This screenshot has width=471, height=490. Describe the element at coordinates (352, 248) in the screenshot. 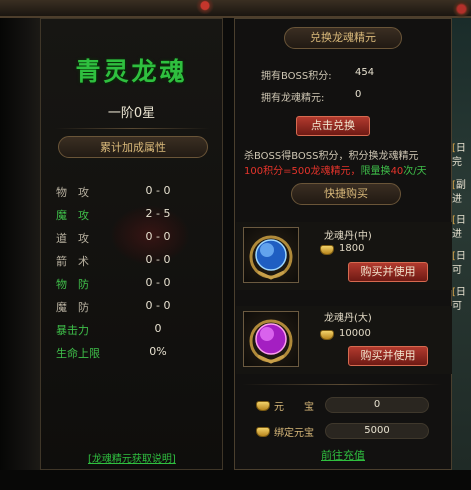

I see `item-price: 1800` at that location.